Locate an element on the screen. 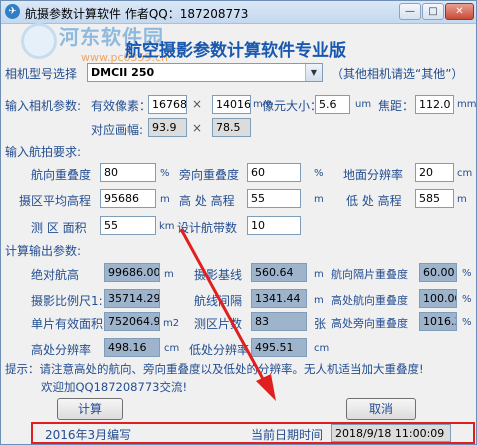 The height and width of the screenshot is (445, 477). low-gsd-label: 低处分辨率 is located at coordinates (219, 350).